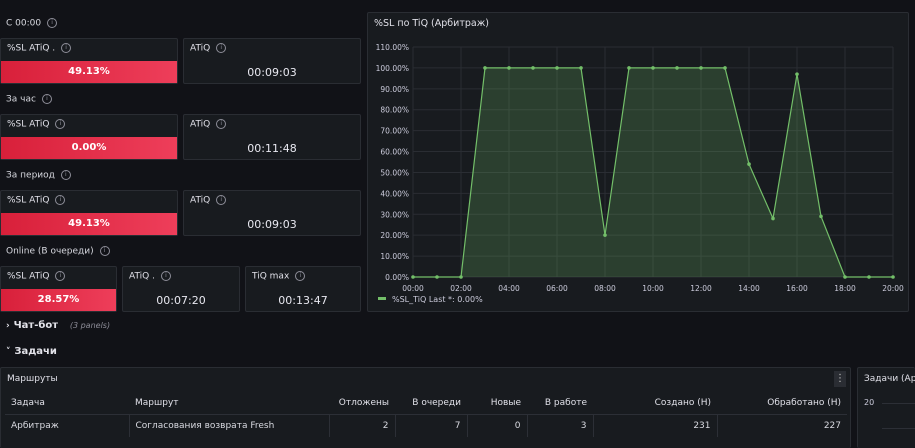  What do you see at coordinates (832, 426) in the screenshot?
I see `cell-processed: 227` at bounding box center [832, 426].